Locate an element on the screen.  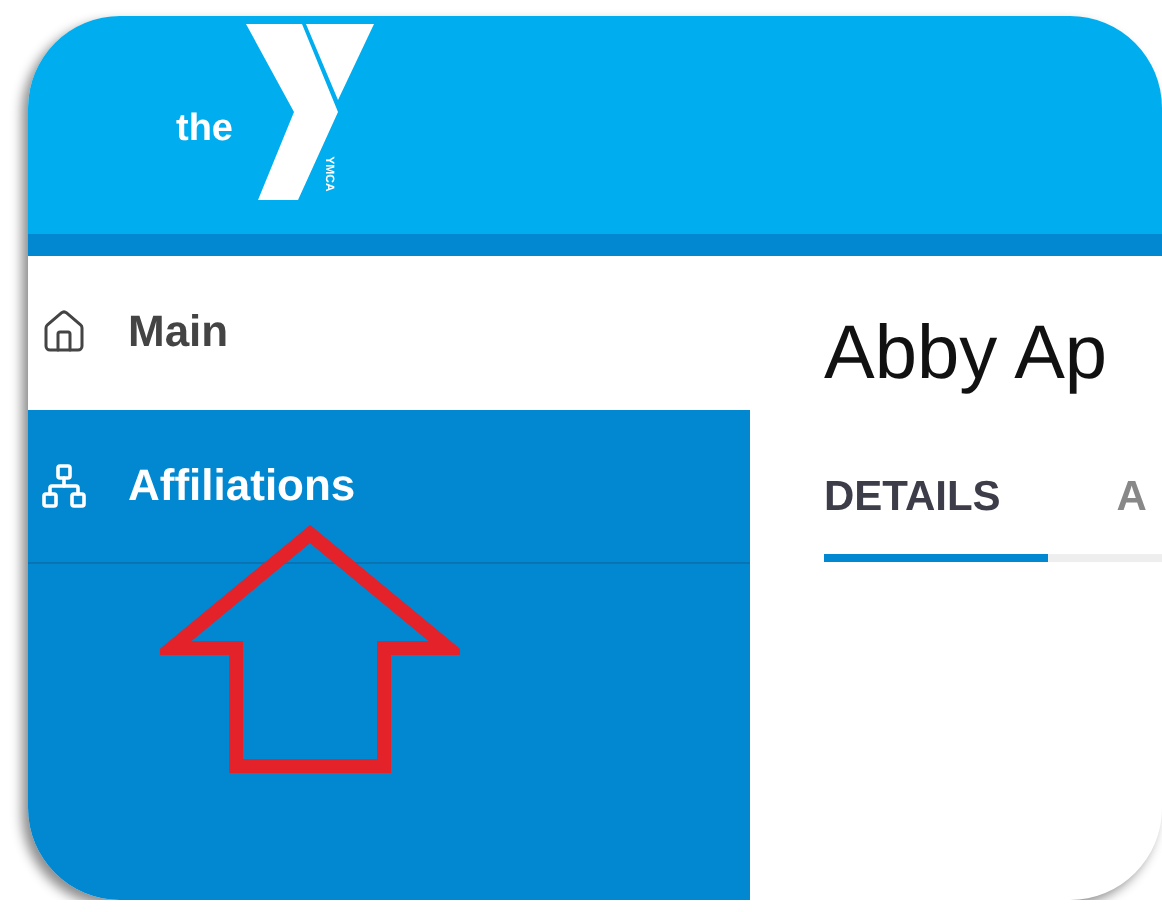
sidebar-item: Main is located at coordinates (389, 333).